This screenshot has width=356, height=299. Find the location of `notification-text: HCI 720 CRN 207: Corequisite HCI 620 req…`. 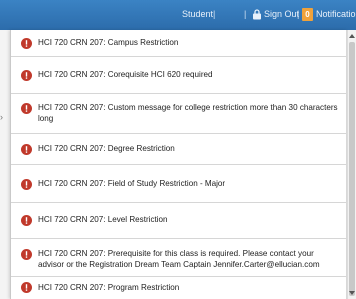

notification-text: HCI 720 CRN 207: Corequisite HCI 620 req… is located at coordinates (125, 74).